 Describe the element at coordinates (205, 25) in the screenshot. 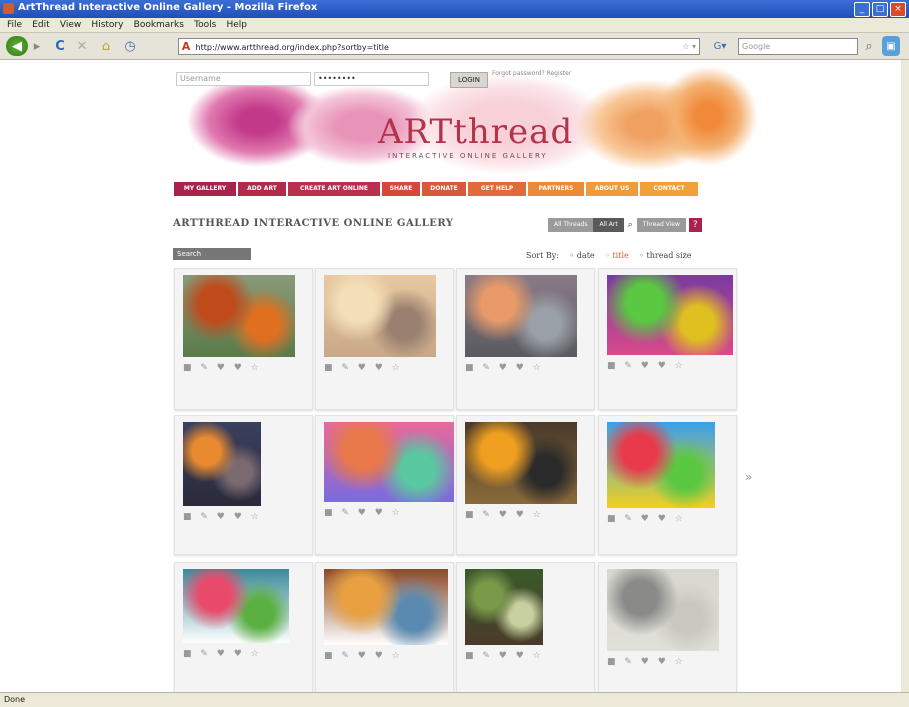

I see `menu-tools: Tools` at that location.